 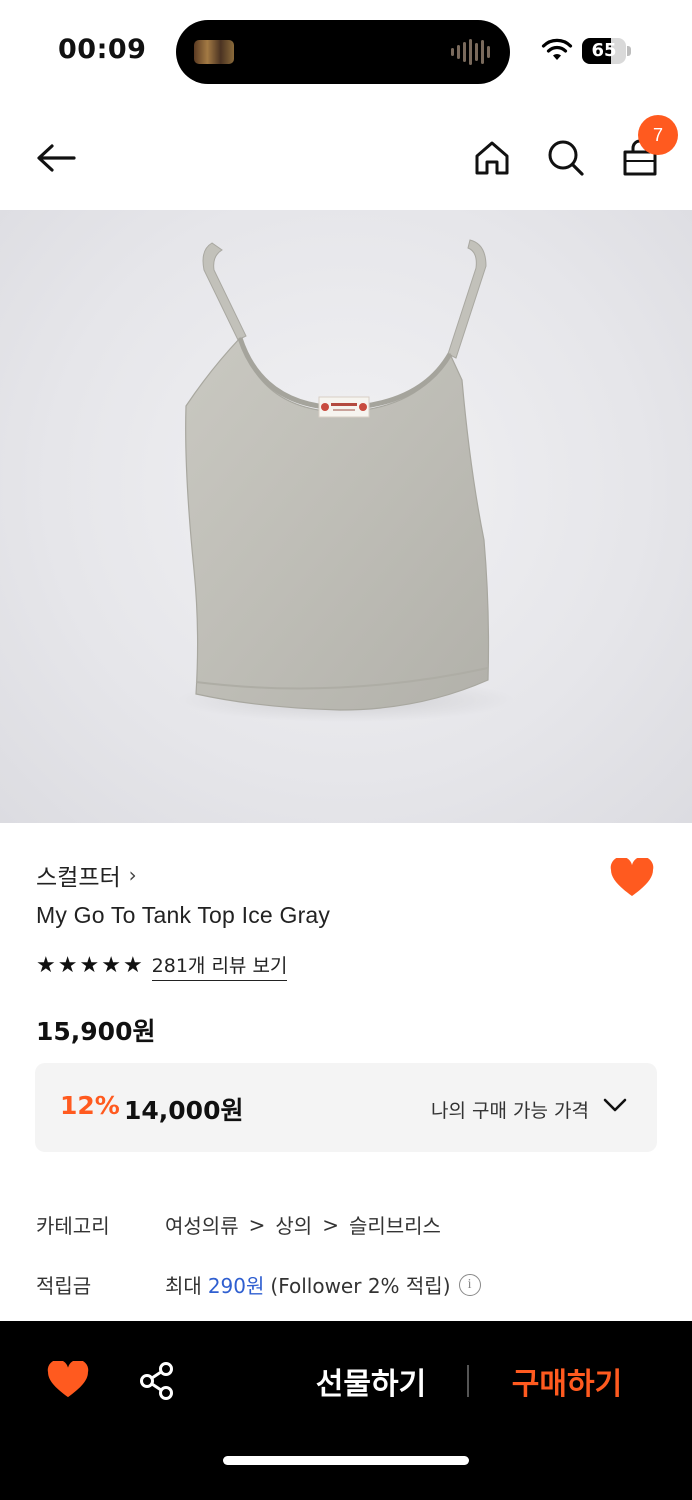 I want to click on info-icon: i, so click(x=469, y=1284).